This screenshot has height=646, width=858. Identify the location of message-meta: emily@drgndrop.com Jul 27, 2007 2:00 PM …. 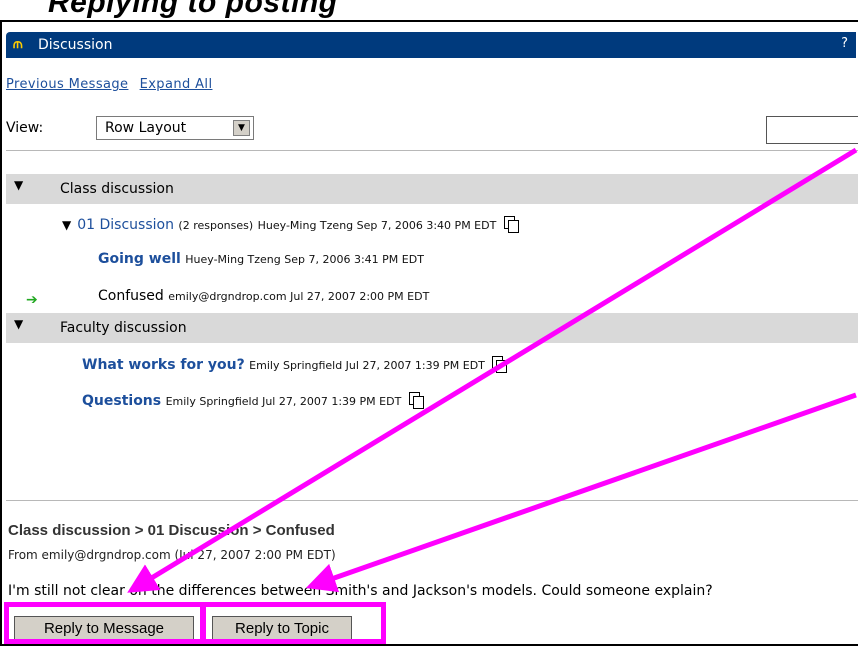
(299, 296).